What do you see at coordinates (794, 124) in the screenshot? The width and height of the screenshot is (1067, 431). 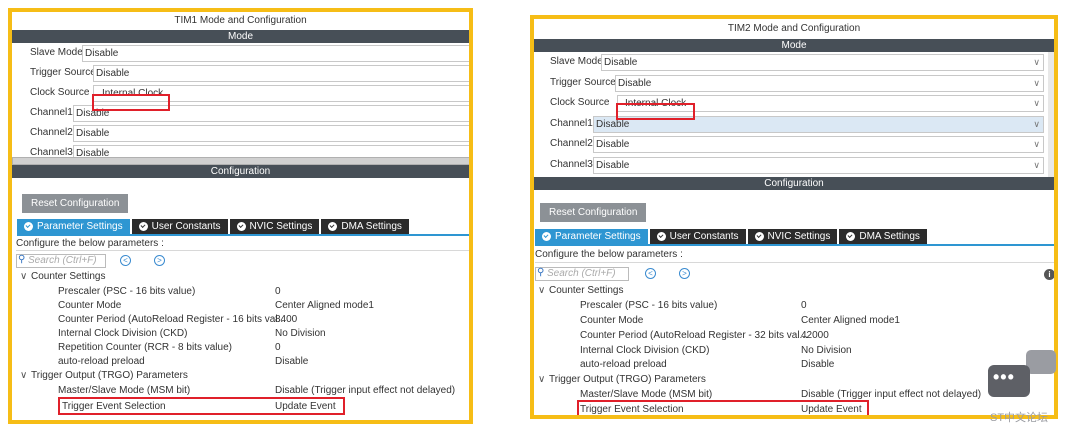 I see `mode-row-channel1: Channel1 Disable ∨` at bounding box center [794, 124].